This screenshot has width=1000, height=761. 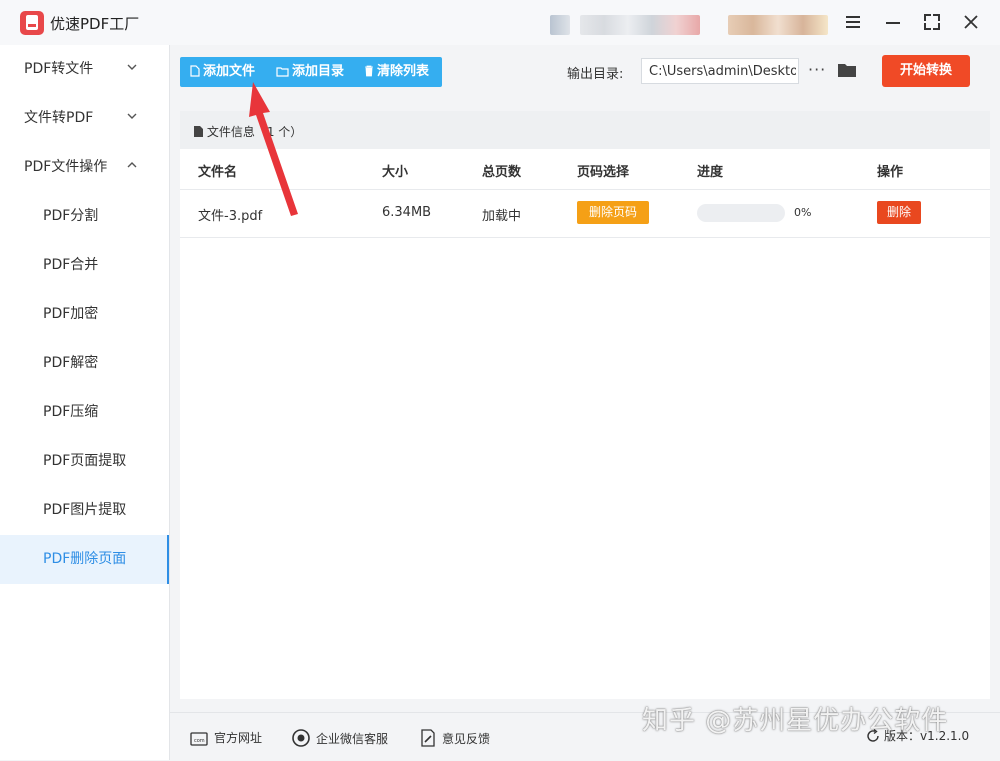 I want to click on sidebar-item-label: PDF页面提取, so click(x=85, y=461).